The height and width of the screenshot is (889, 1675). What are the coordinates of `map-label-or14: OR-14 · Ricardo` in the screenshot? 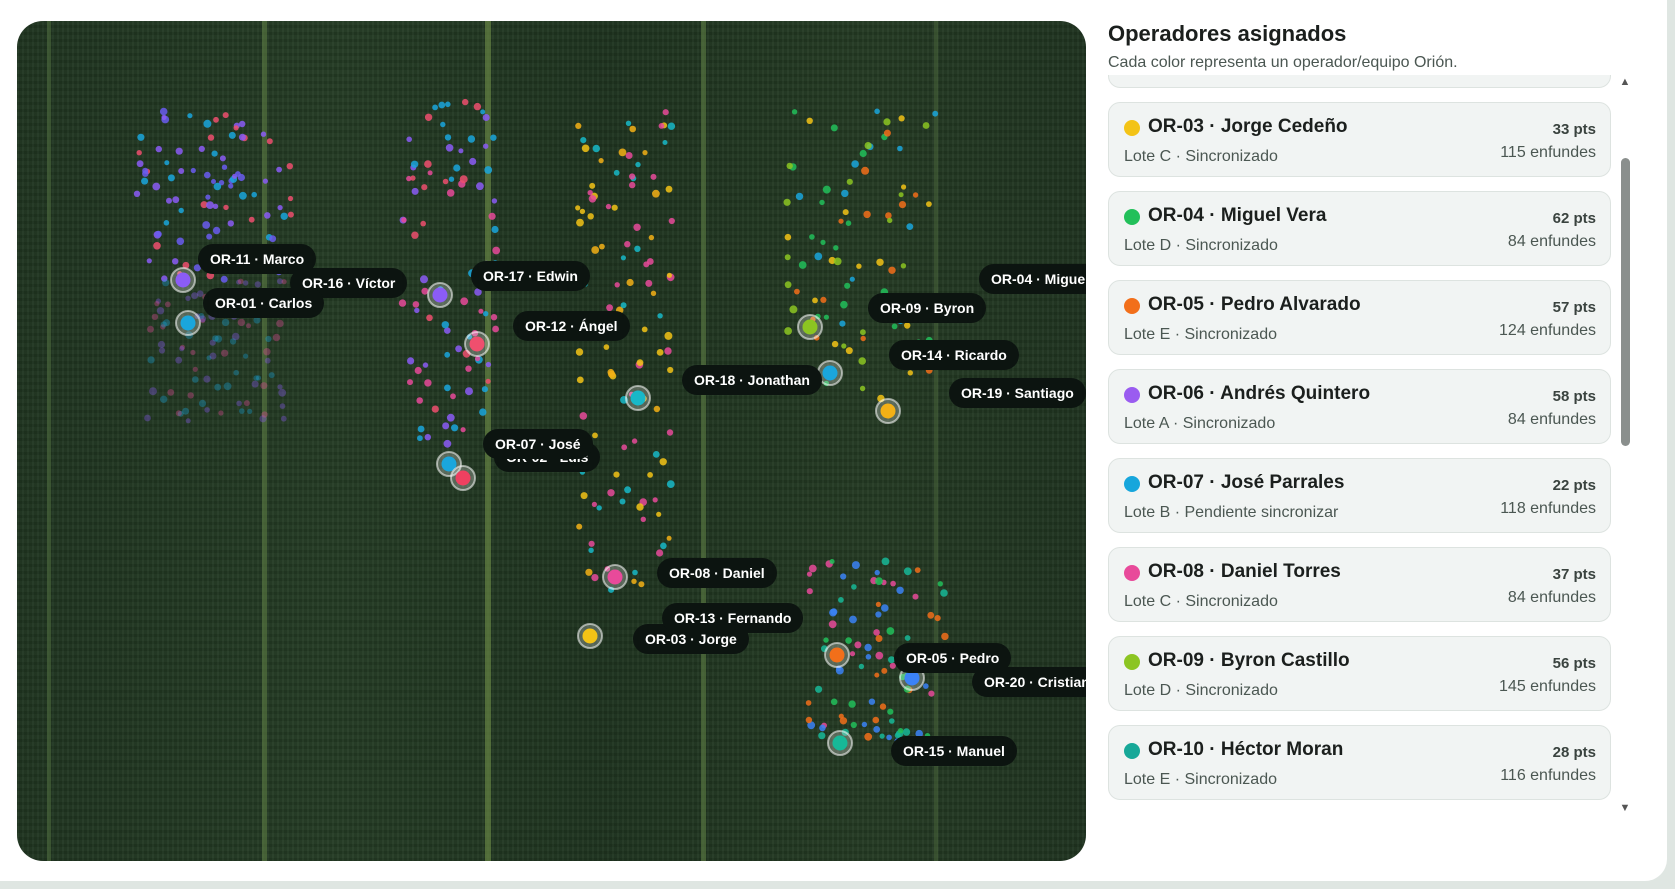 It's located at (954, 355).